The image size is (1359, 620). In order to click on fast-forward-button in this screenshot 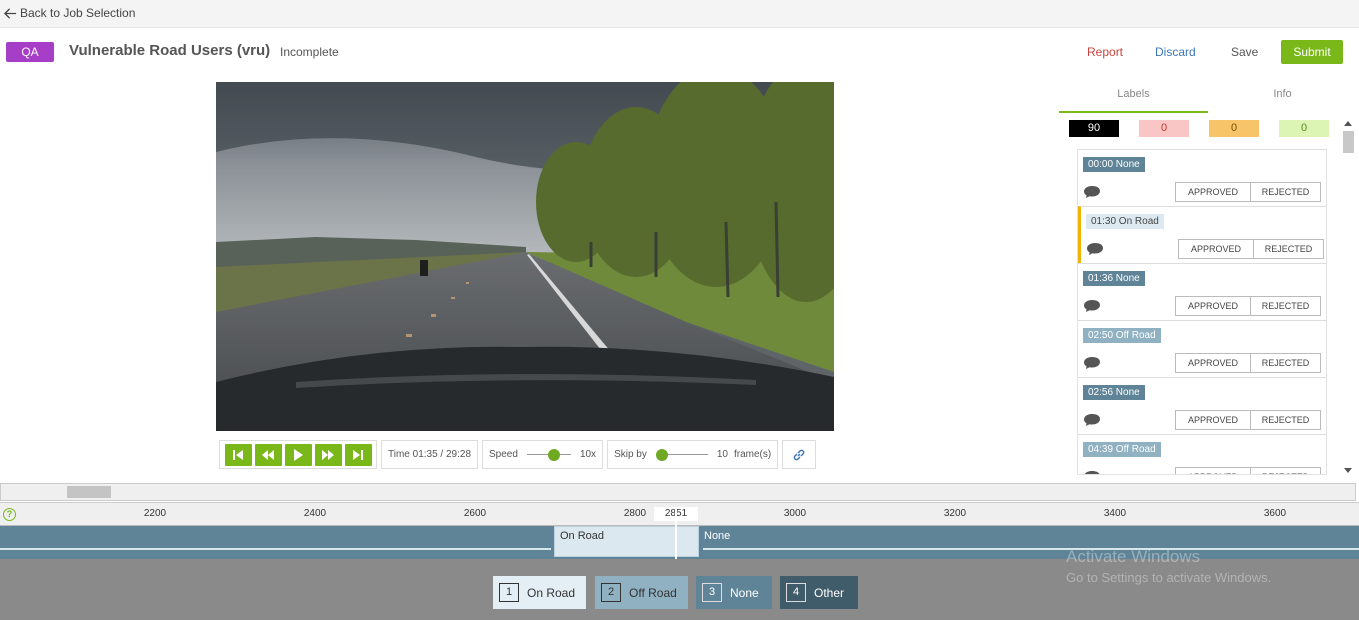, I will do `click(328, 454)`.